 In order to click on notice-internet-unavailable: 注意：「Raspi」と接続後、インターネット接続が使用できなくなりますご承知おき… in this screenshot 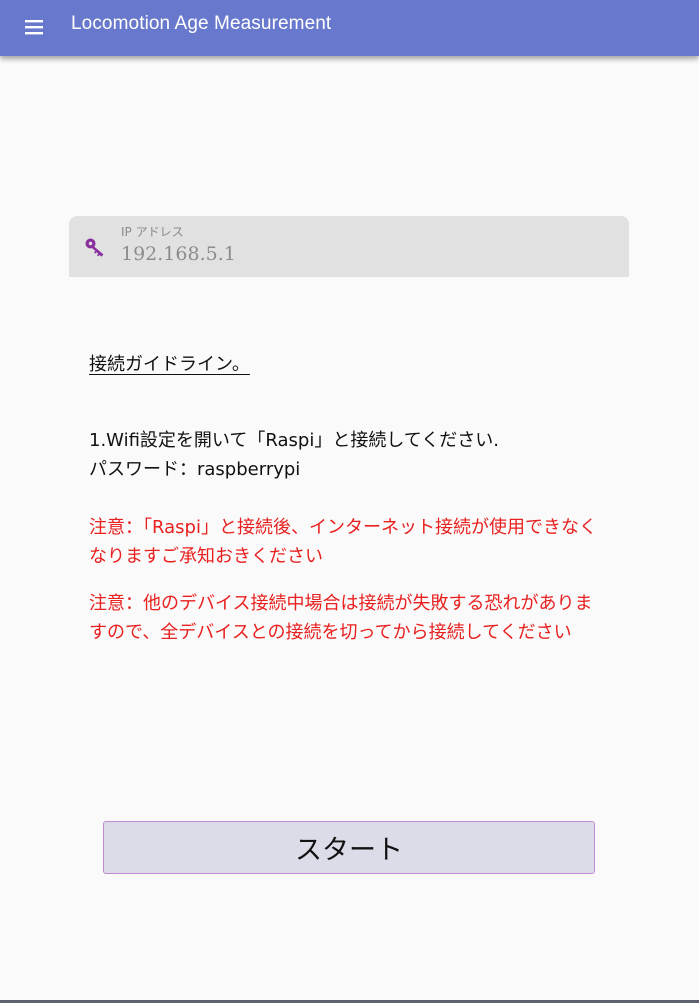, I will do `click(343, 542)`.